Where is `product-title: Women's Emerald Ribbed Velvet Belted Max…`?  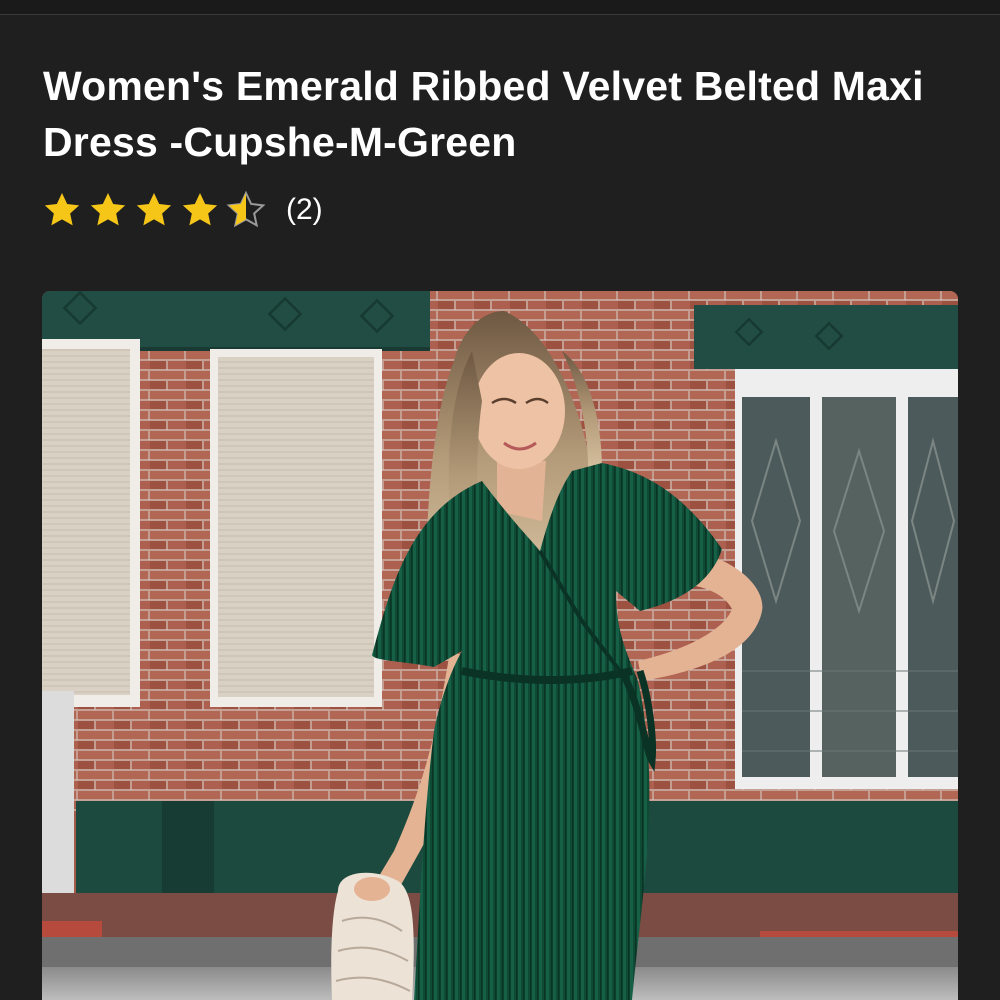
product-title: Women's Emerald Ribbed Velvet Belted Max… is located at coordinates (483, 114).